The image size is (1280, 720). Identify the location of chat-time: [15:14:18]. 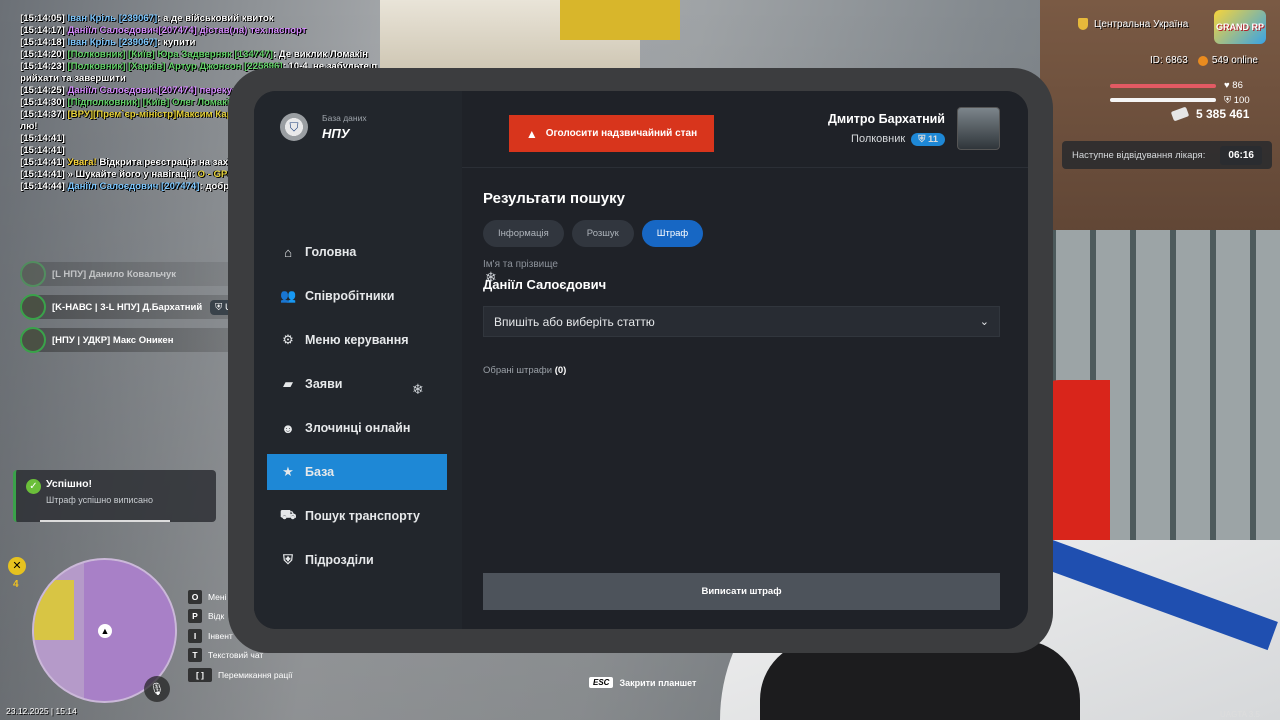
(42, 42).